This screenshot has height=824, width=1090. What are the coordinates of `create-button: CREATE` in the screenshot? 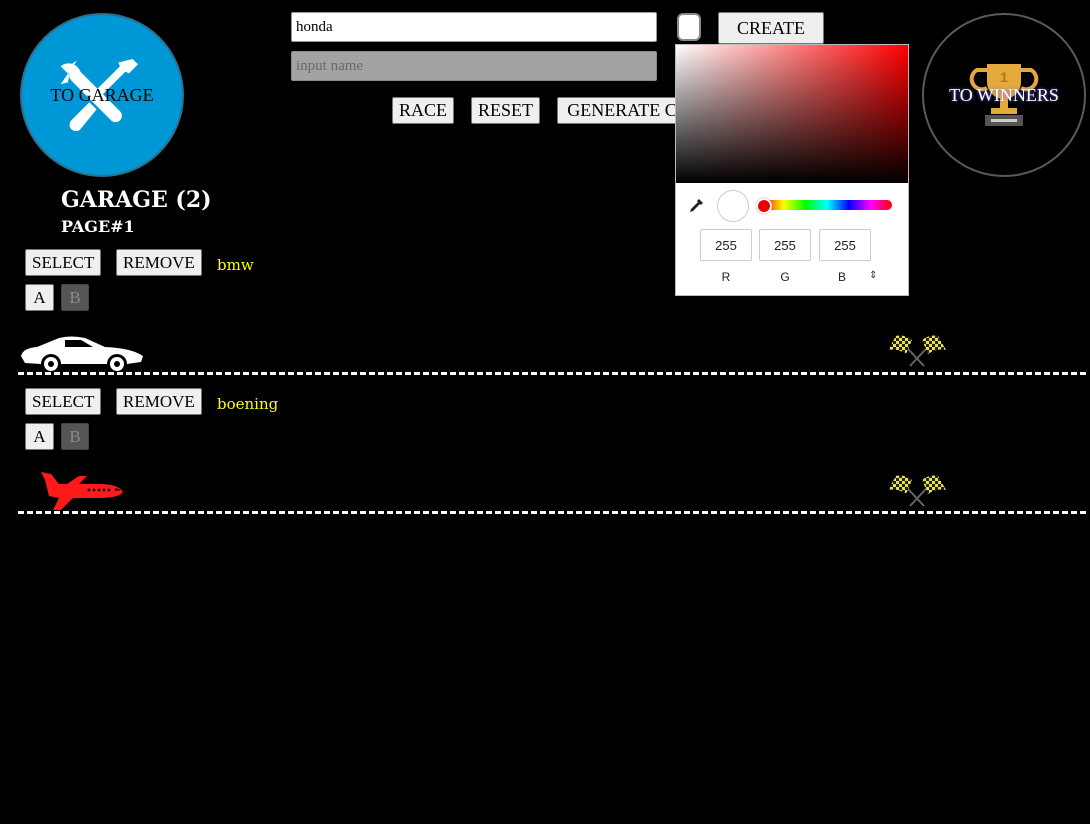 It's located at (771, 28).